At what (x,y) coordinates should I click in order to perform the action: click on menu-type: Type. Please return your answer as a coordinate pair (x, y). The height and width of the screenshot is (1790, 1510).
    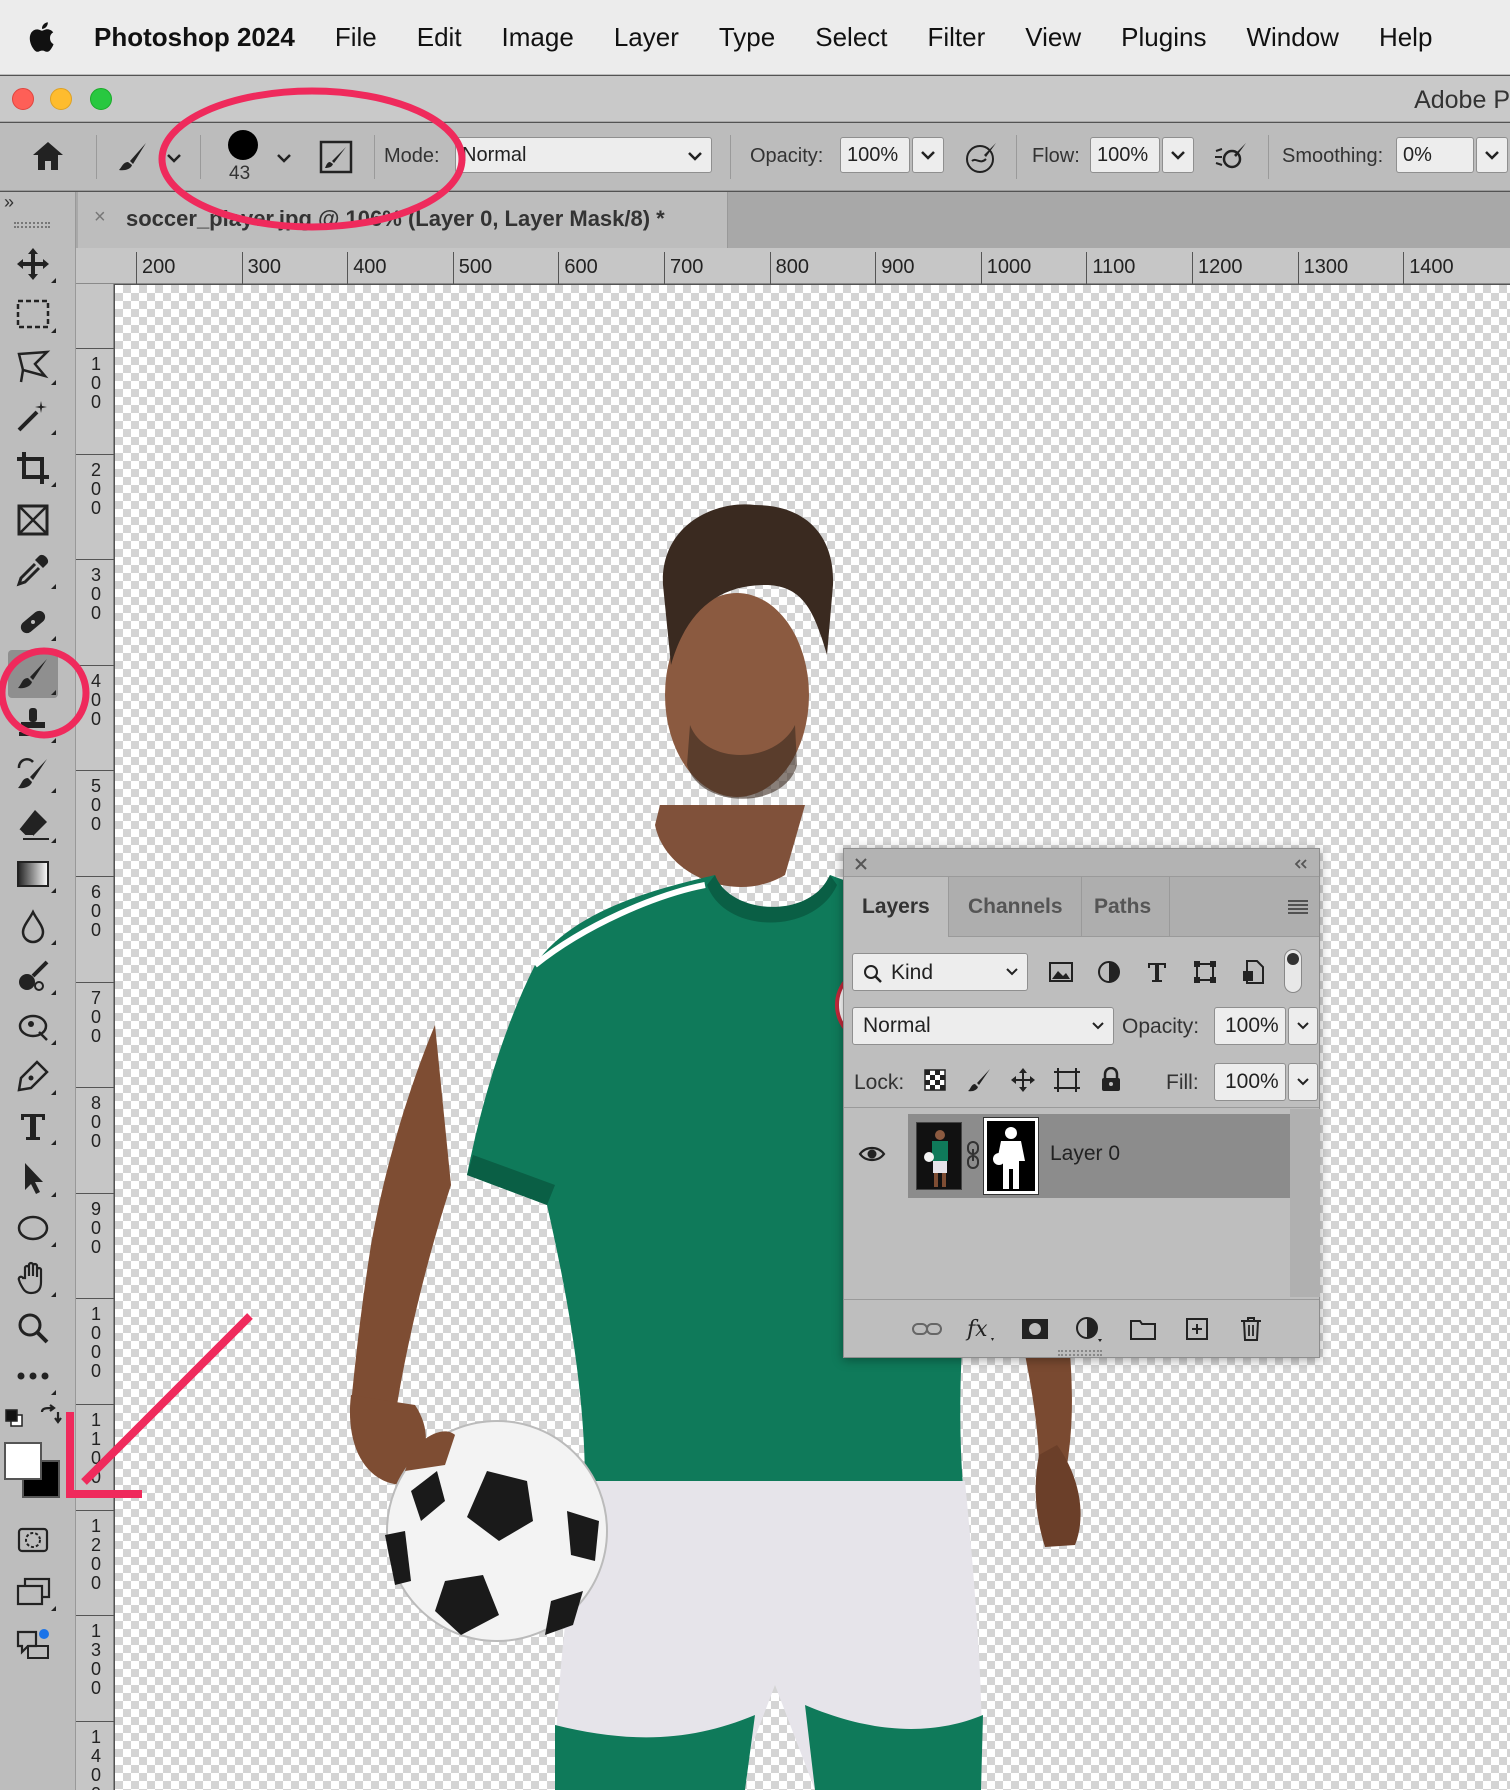
    Looking at the image, I should click on (747, 37).